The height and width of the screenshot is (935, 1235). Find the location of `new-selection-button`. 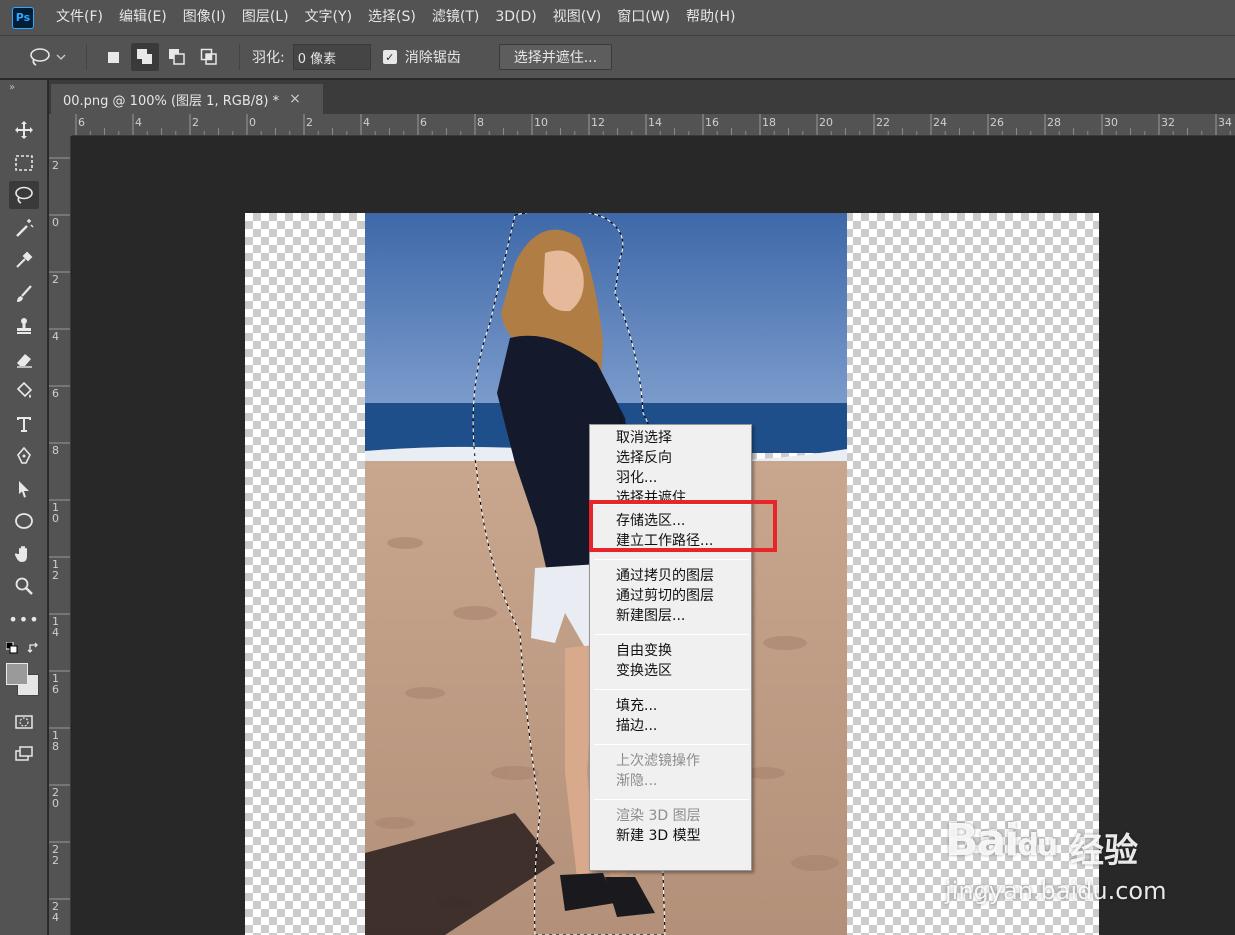

new-selection-button is located at coordinates (113, 57).